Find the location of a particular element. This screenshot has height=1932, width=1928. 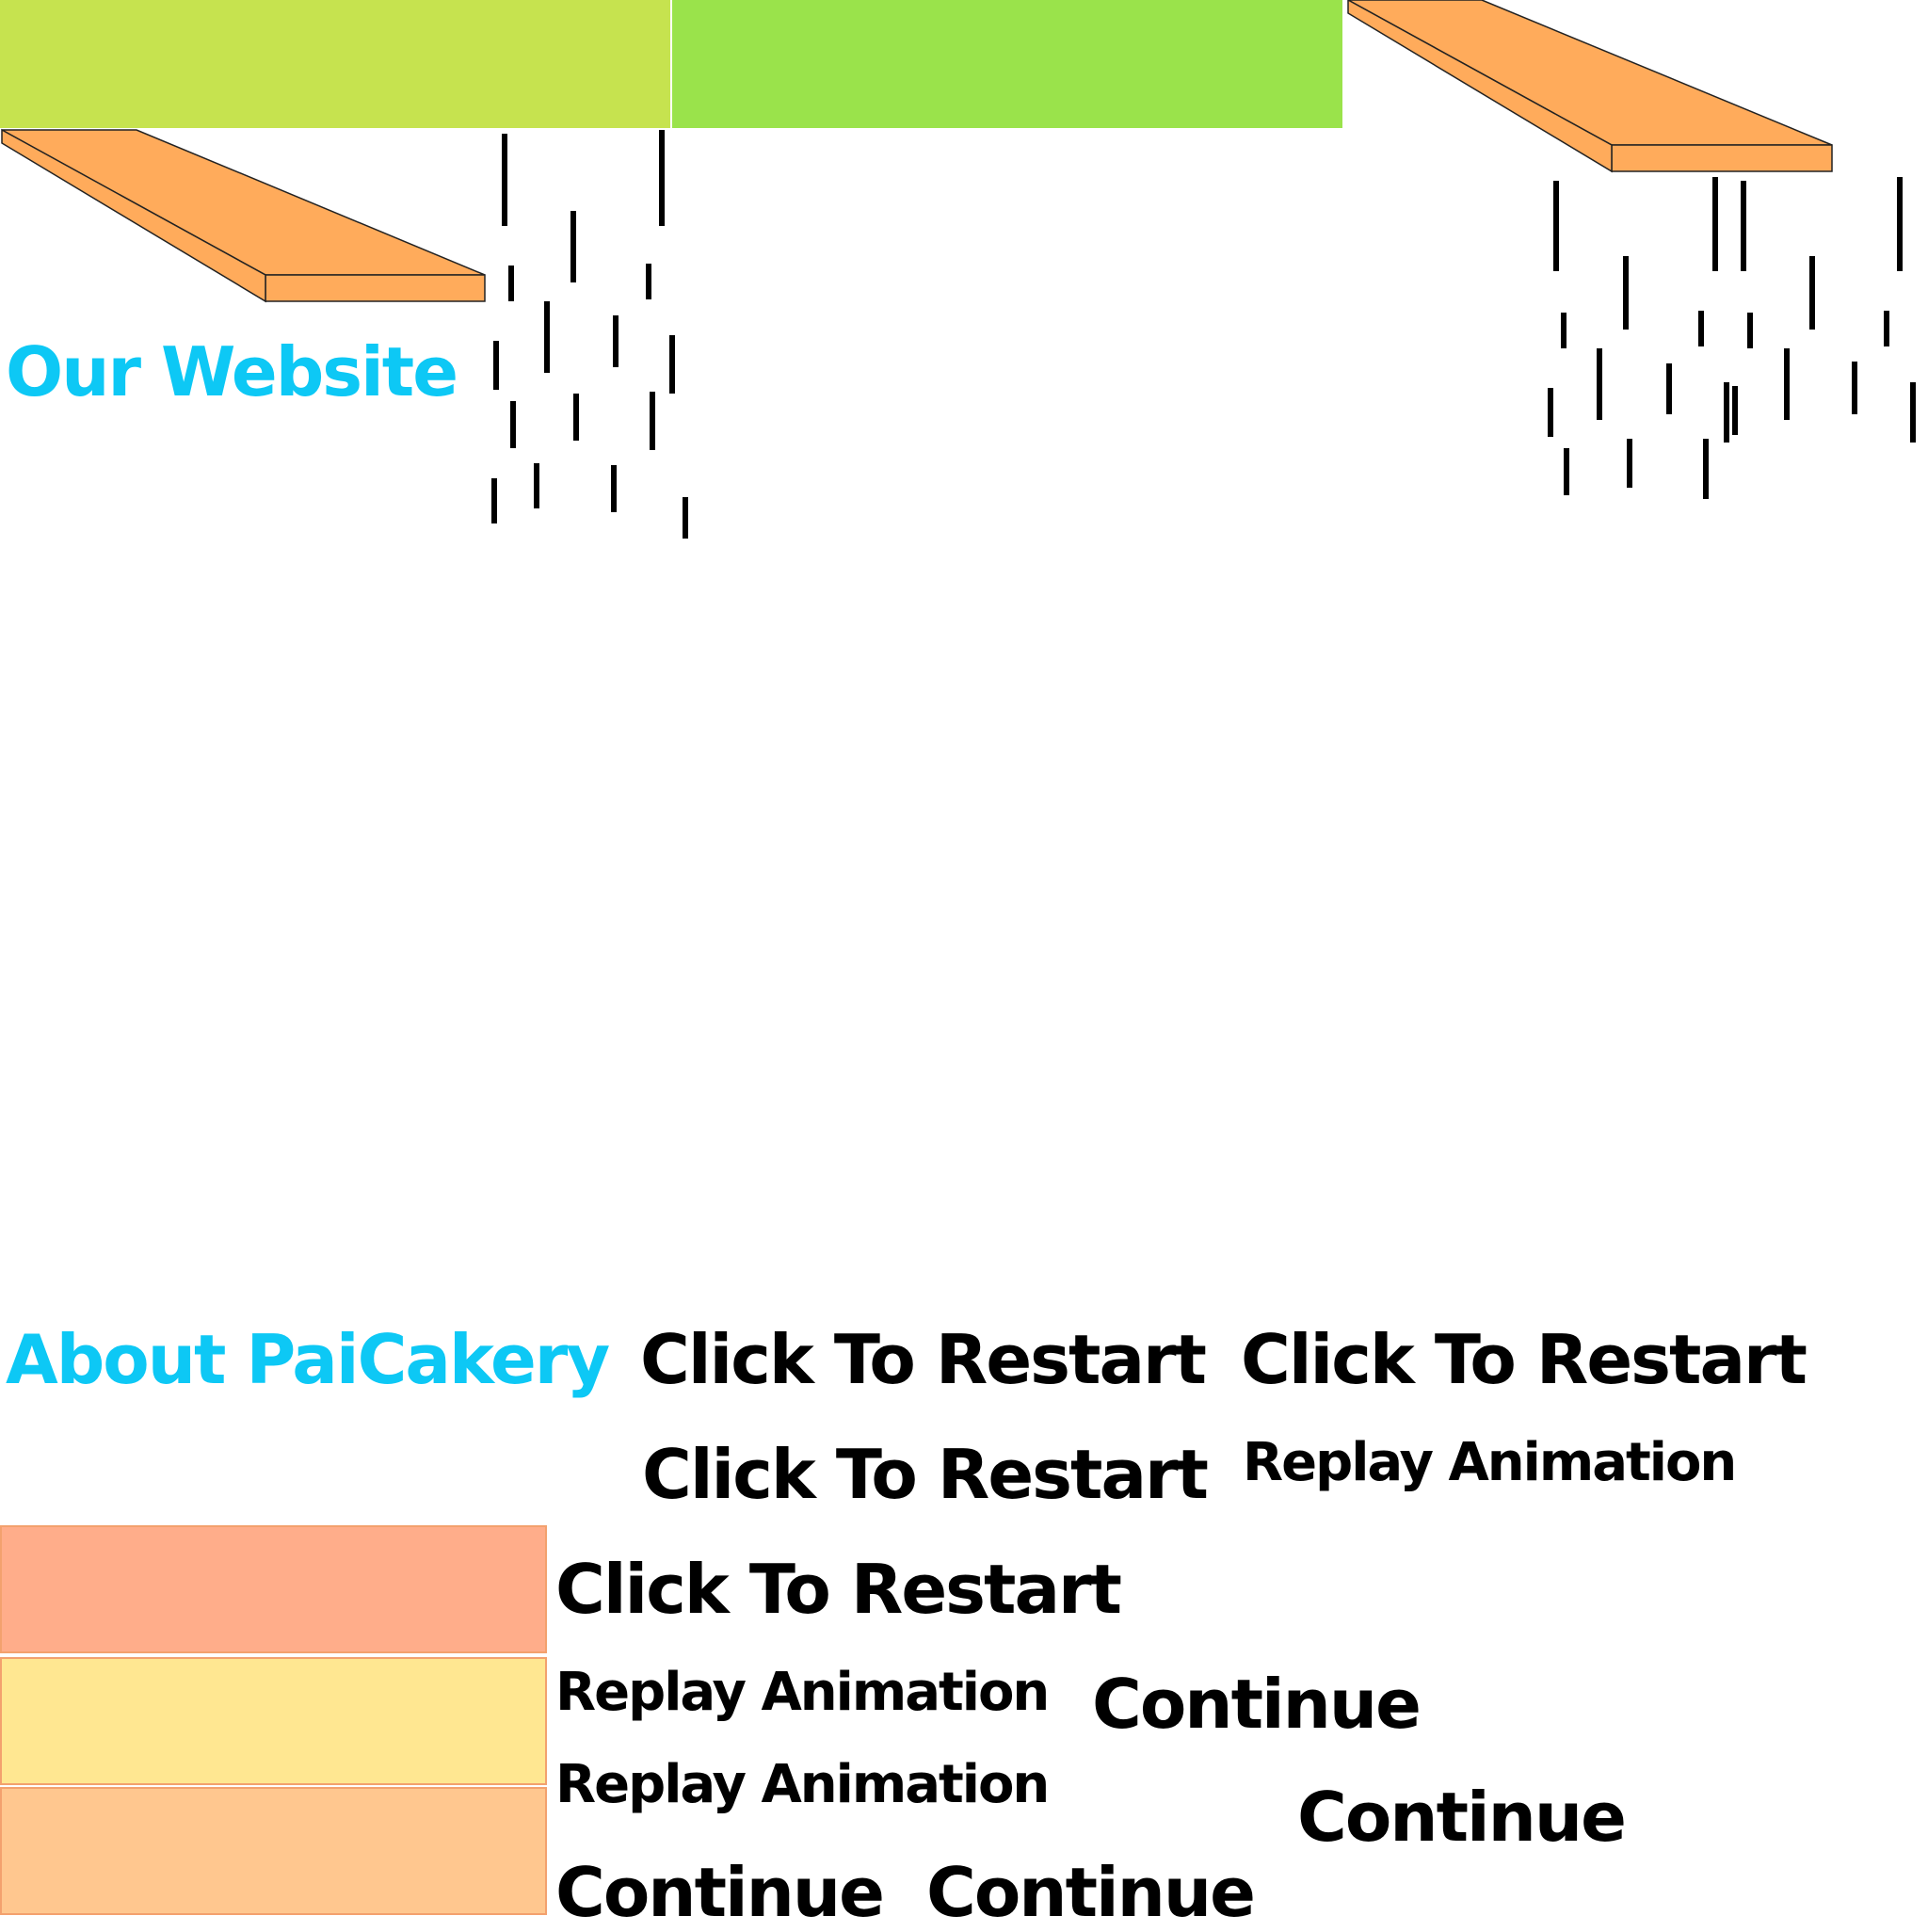

our-website-heading: Our Website is located at coordinates (232, 371).